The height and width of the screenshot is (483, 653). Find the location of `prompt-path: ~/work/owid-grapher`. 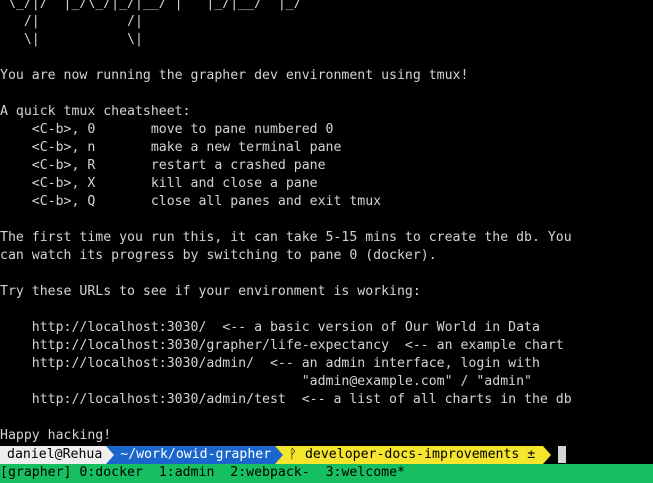

prompt-path: ~/work/owid-grapher is located at coordinates (195, 455).